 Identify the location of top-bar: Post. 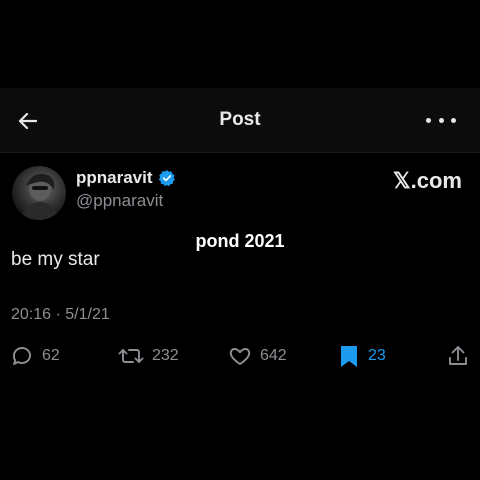
(240, 120).